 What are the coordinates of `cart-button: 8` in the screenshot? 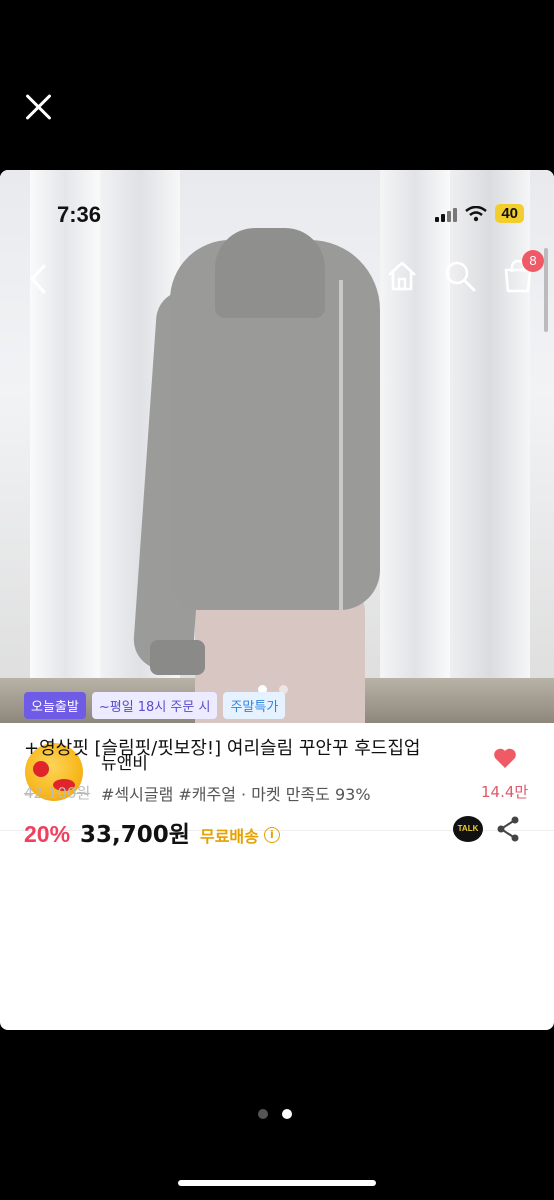 It's located at (522, 272).